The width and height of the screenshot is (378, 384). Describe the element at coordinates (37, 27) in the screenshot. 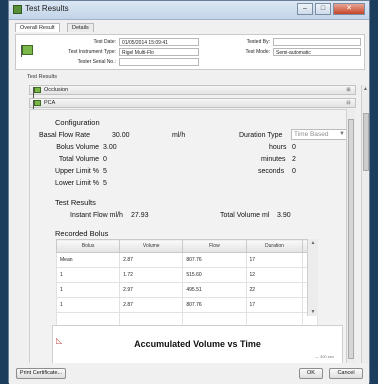

I see `tab-overall-result: Overall Result` at that location.